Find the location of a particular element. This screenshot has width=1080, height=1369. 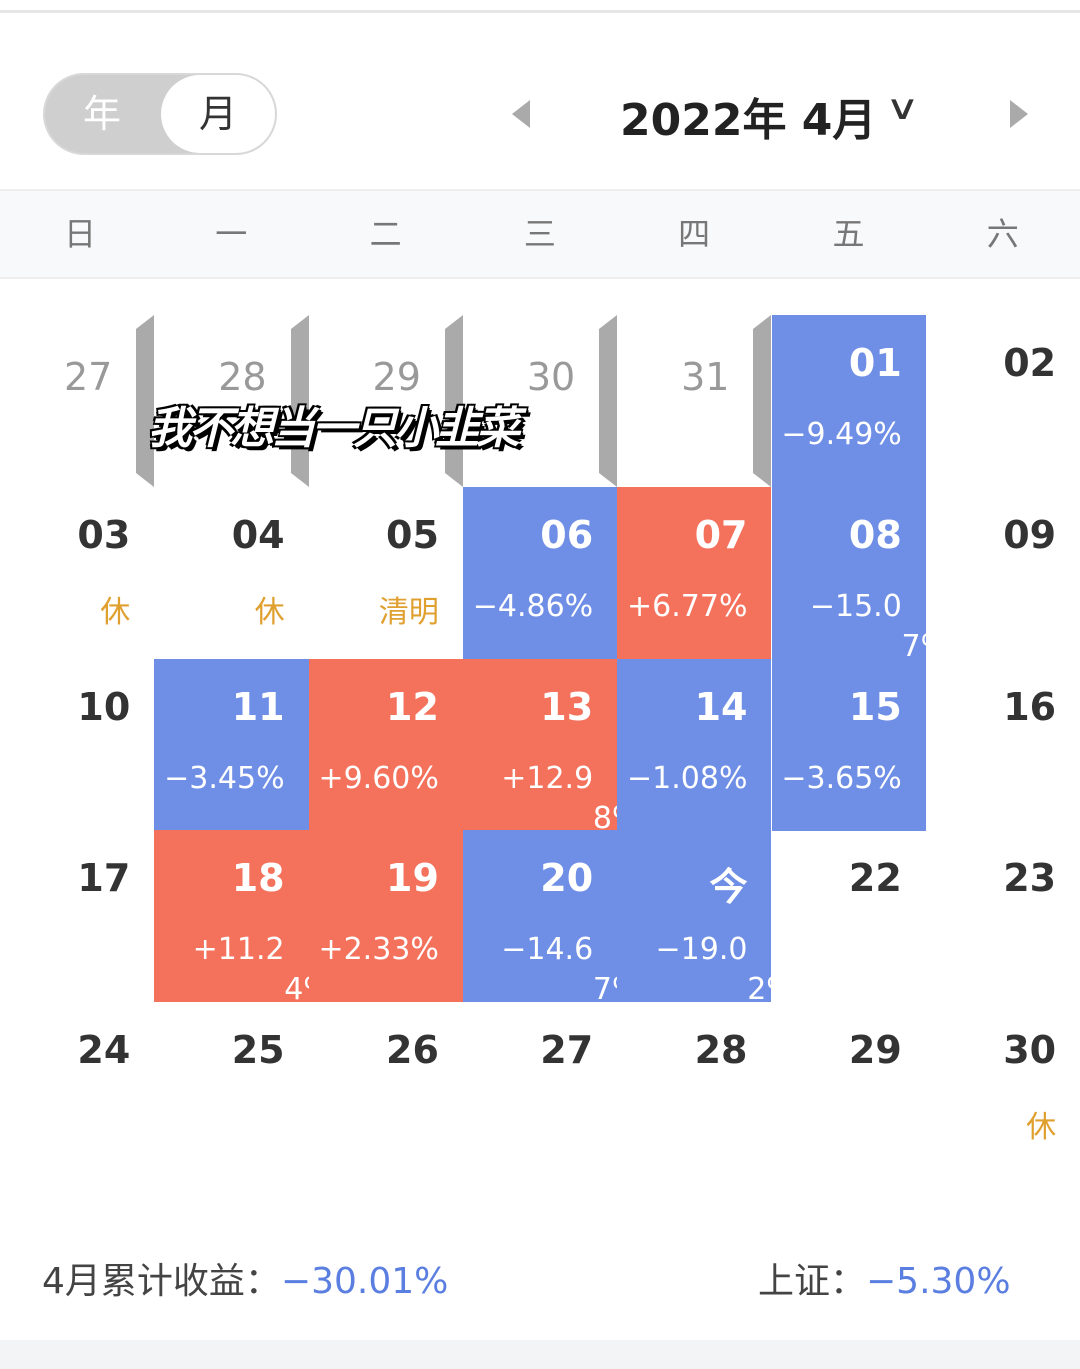

weekday-label: 三 is located at coordinates (539, 234).